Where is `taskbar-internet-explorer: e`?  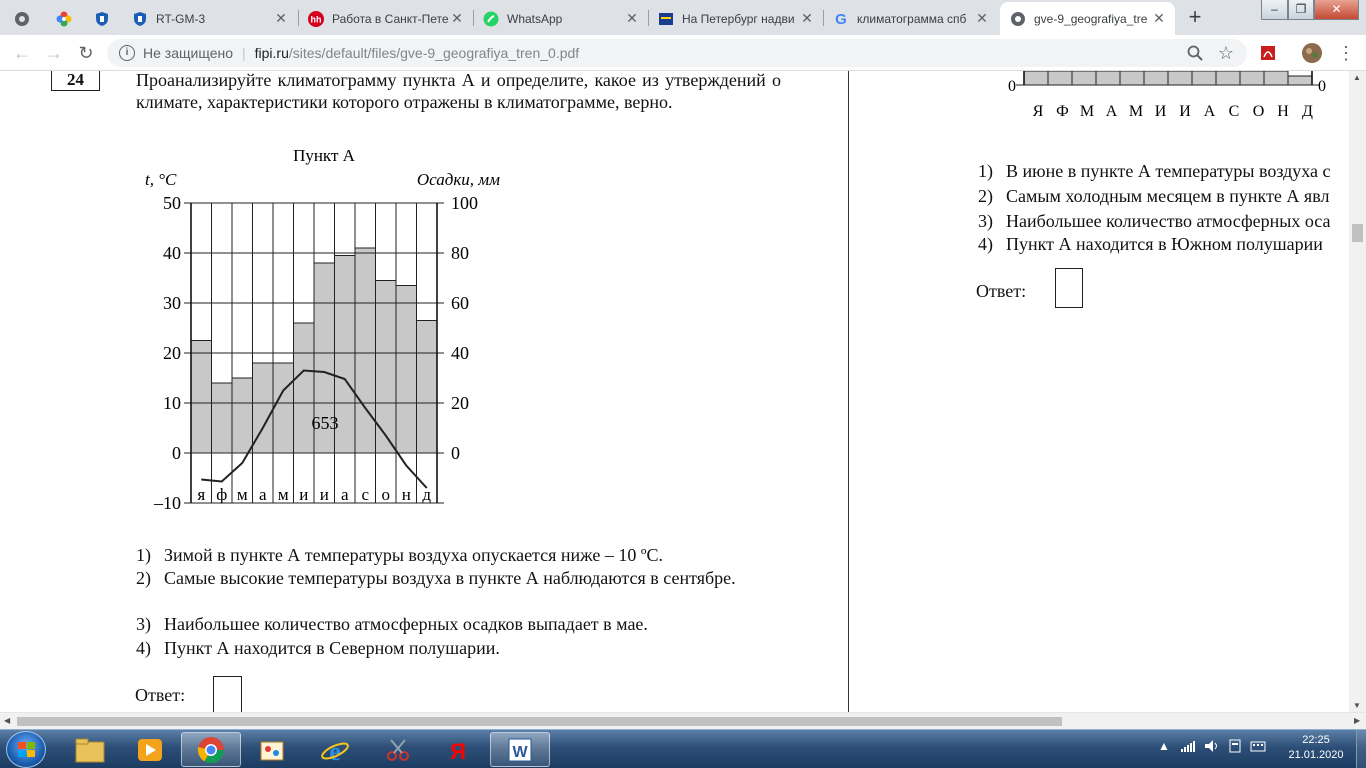
taskbar-internet-explorer: e is located at coordinates (335, 749).